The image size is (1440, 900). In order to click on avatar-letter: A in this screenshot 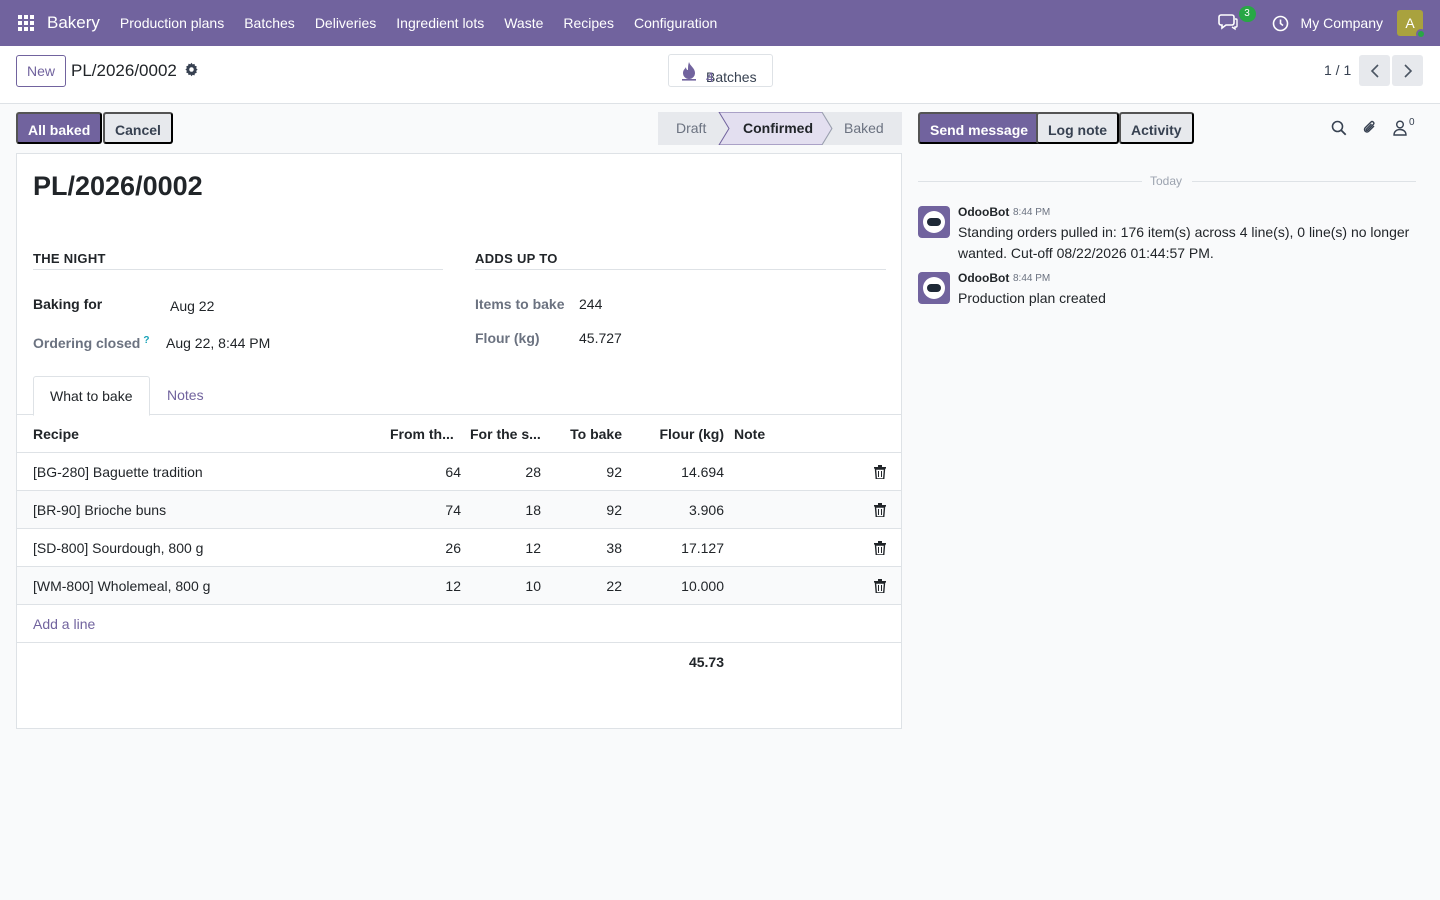, I will do `click(1410, 23)`.